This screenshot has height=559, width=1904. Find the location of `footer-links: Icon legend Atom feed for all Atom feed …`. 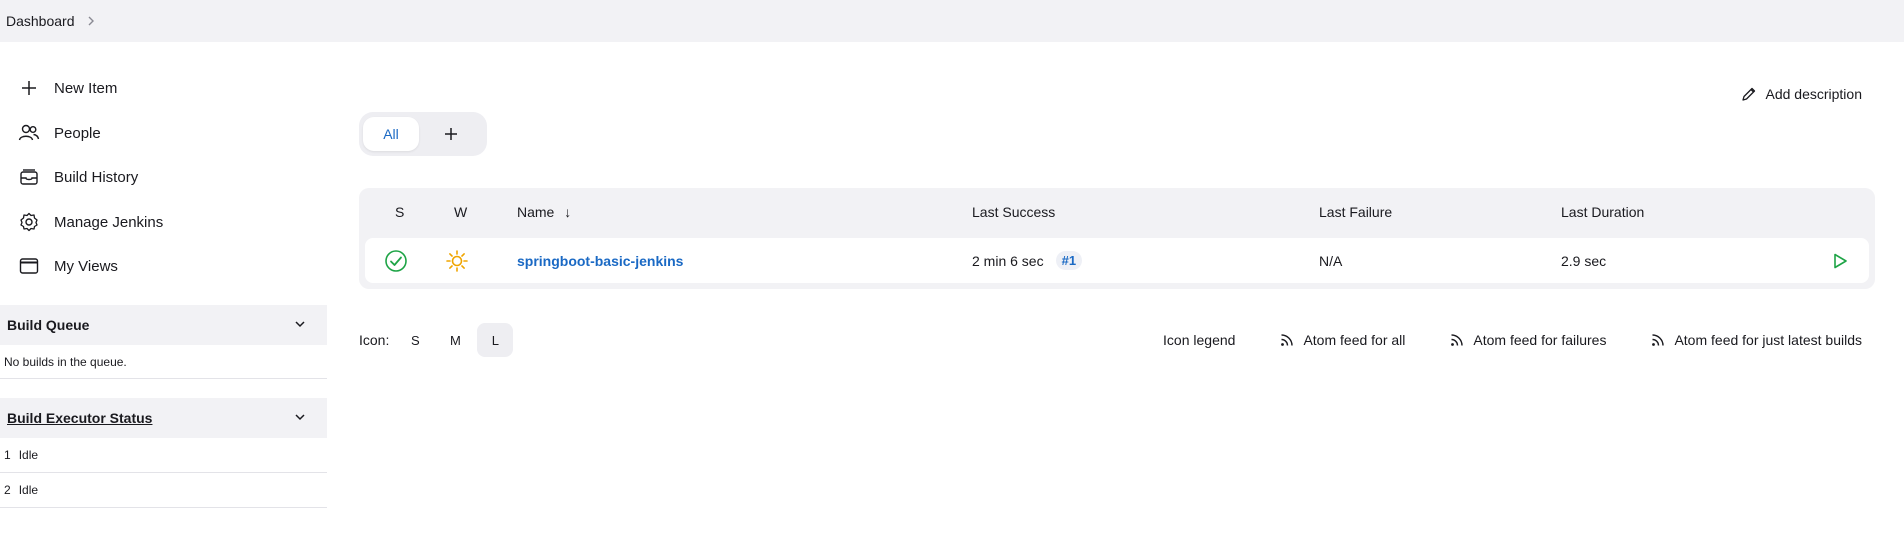

footer-links: Icon legend Atom feed for all Atom feed … is located at coordinates (1512, 340).